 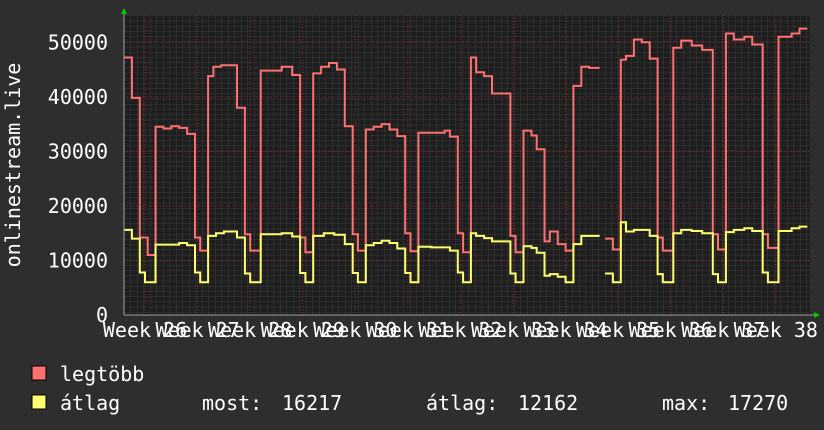 What do you see at coordinates (13, 165) in the screenshot?
I see `y-axis-label: onlinestream.live` at bounding box center [13, 165].